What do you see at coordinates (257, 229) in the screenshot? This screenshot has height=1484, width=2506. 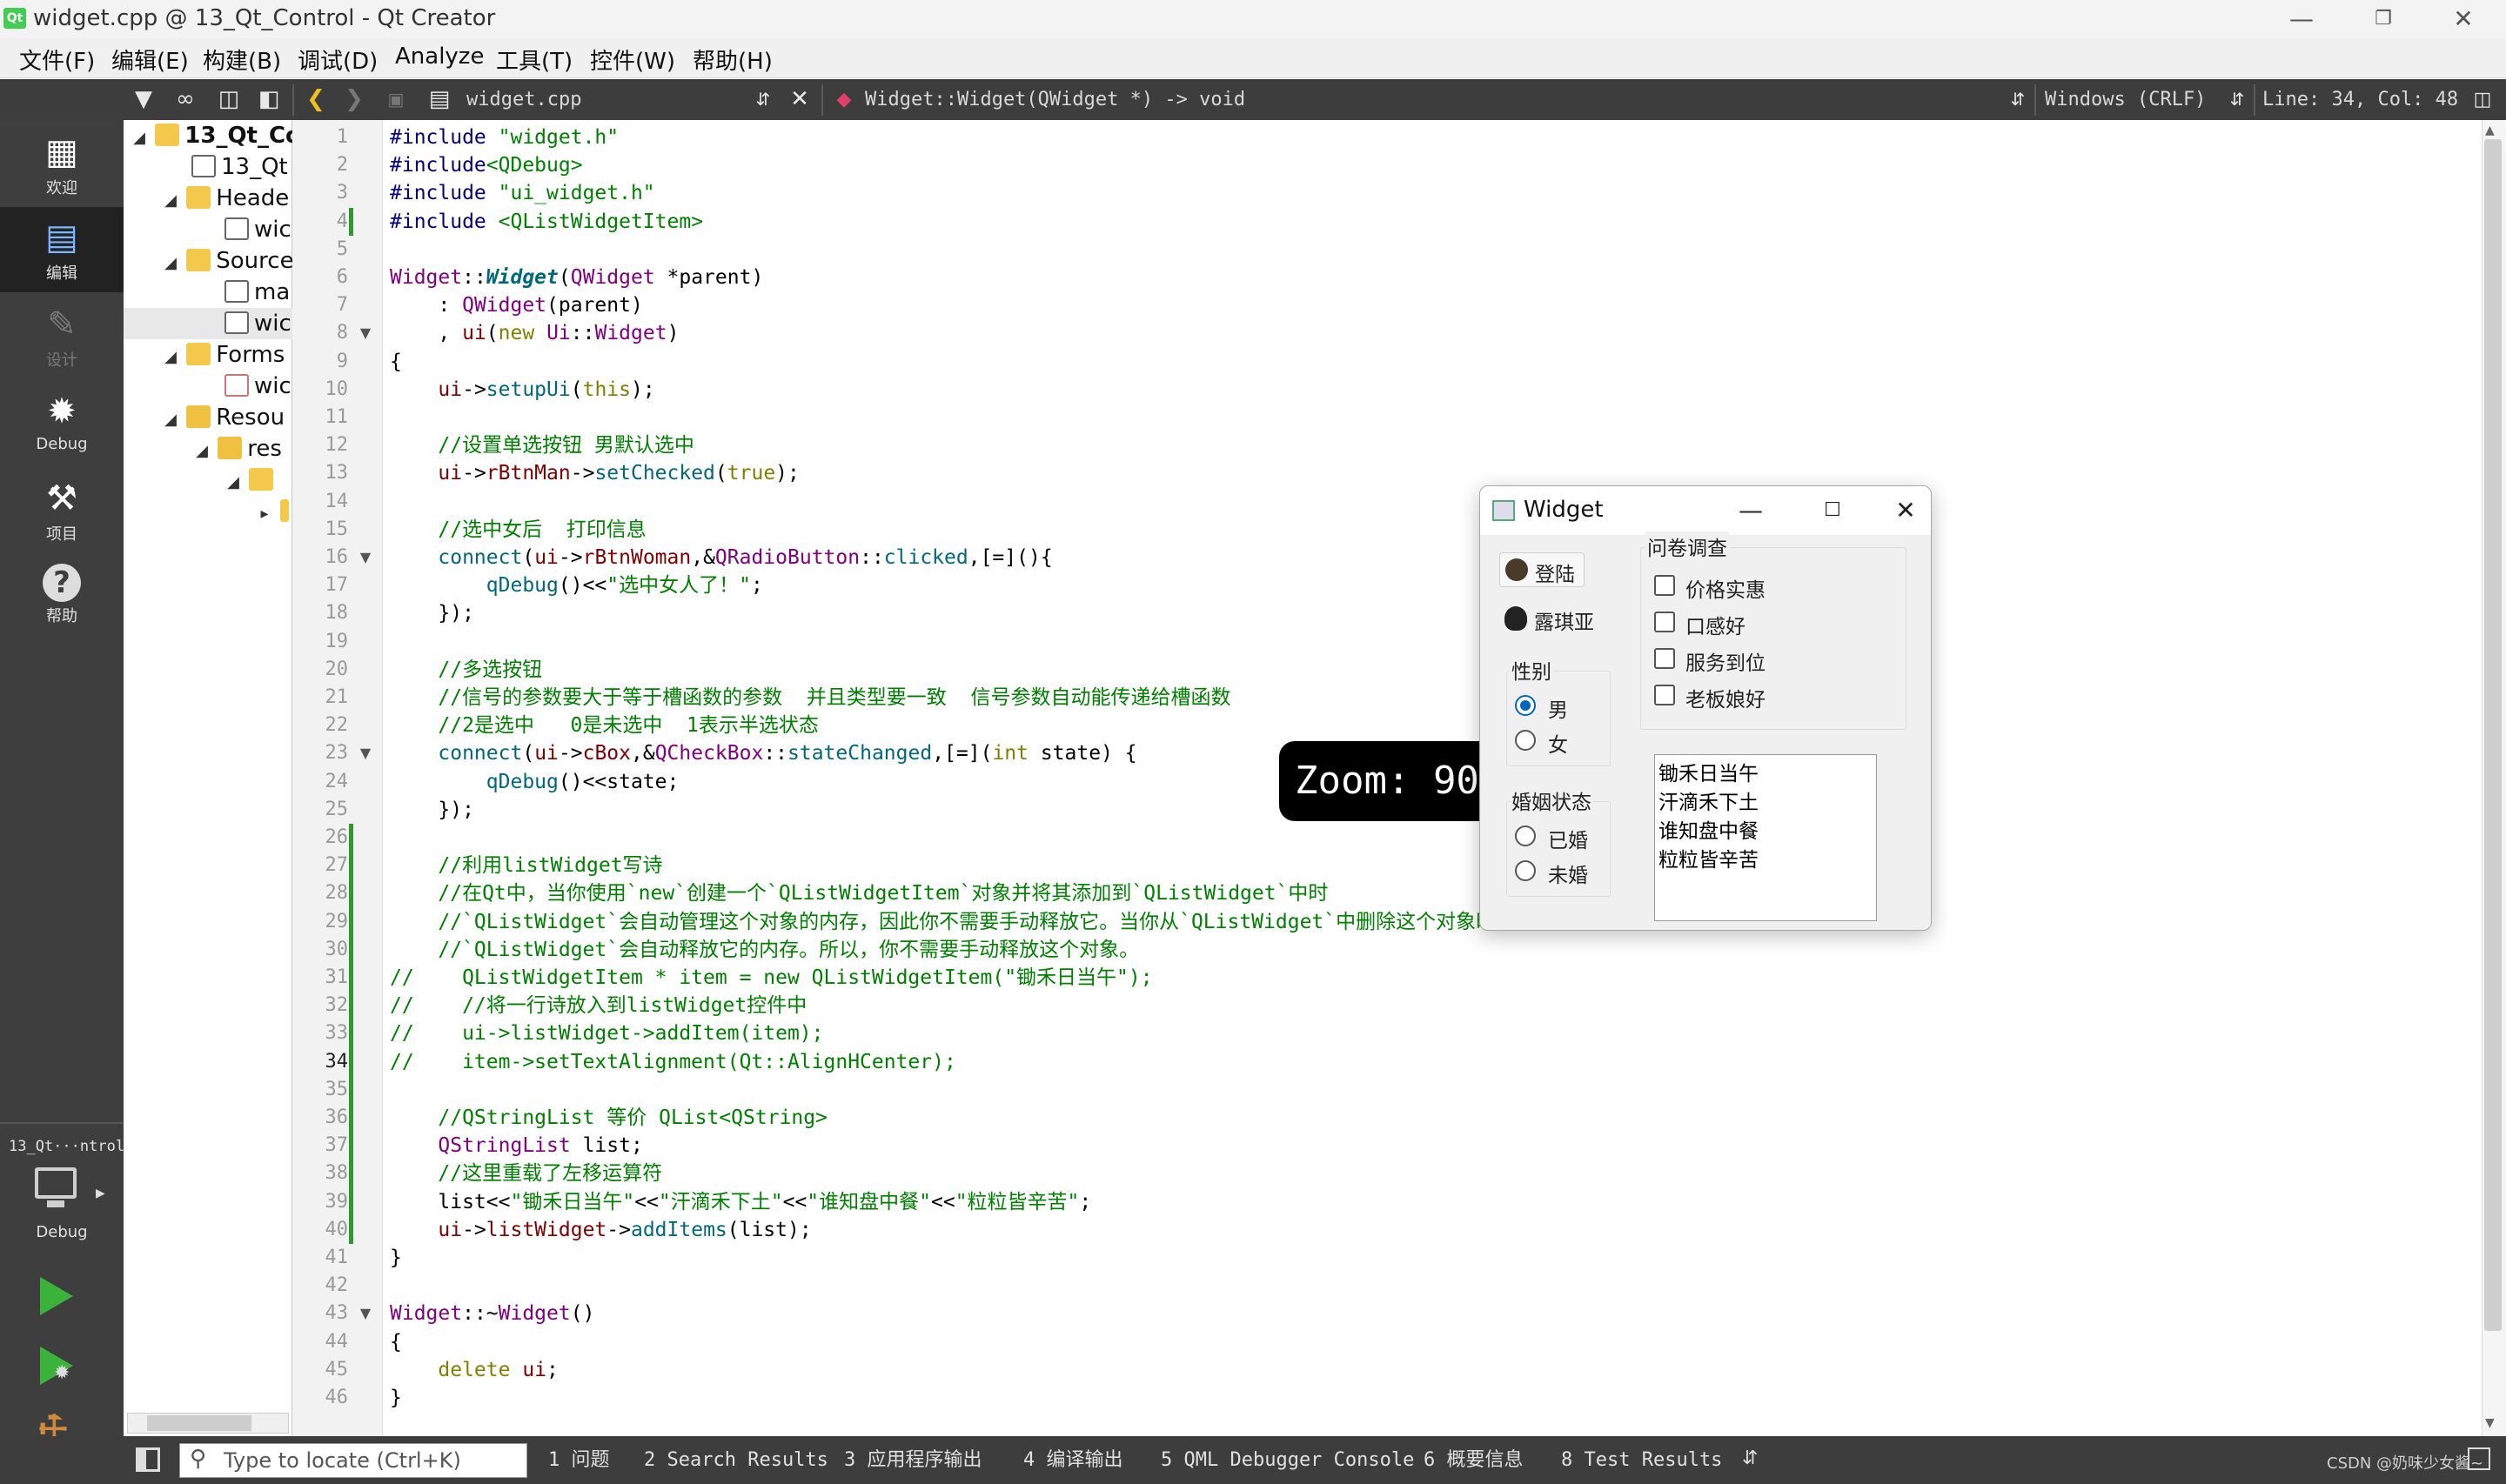 I see `tree-item-widget-h: wic` at bounding box center [257, 229].